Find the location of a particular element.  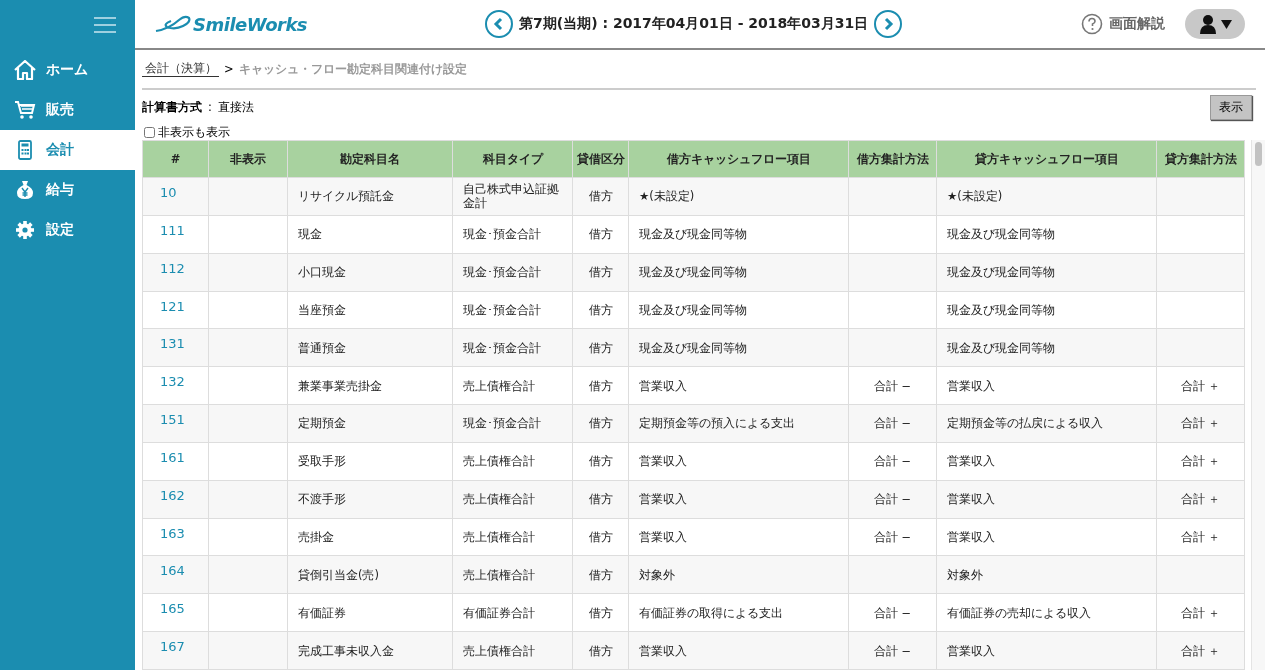

column-header: 貸借区分 is located at coordinates (600, 159).